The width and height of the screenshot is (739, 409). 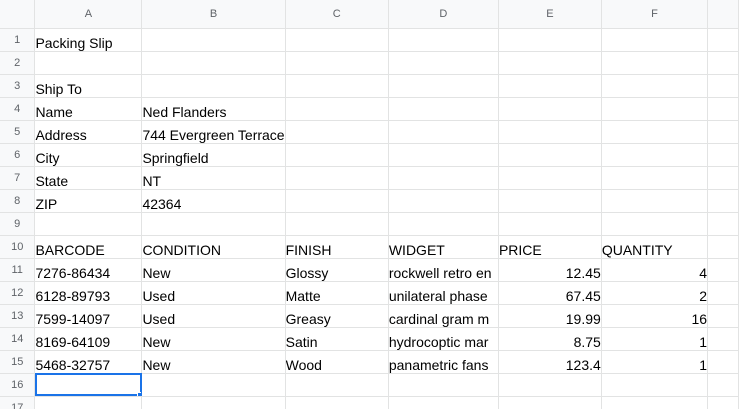 I want to click on cell-b12: Used, so click(x=213, y=293).